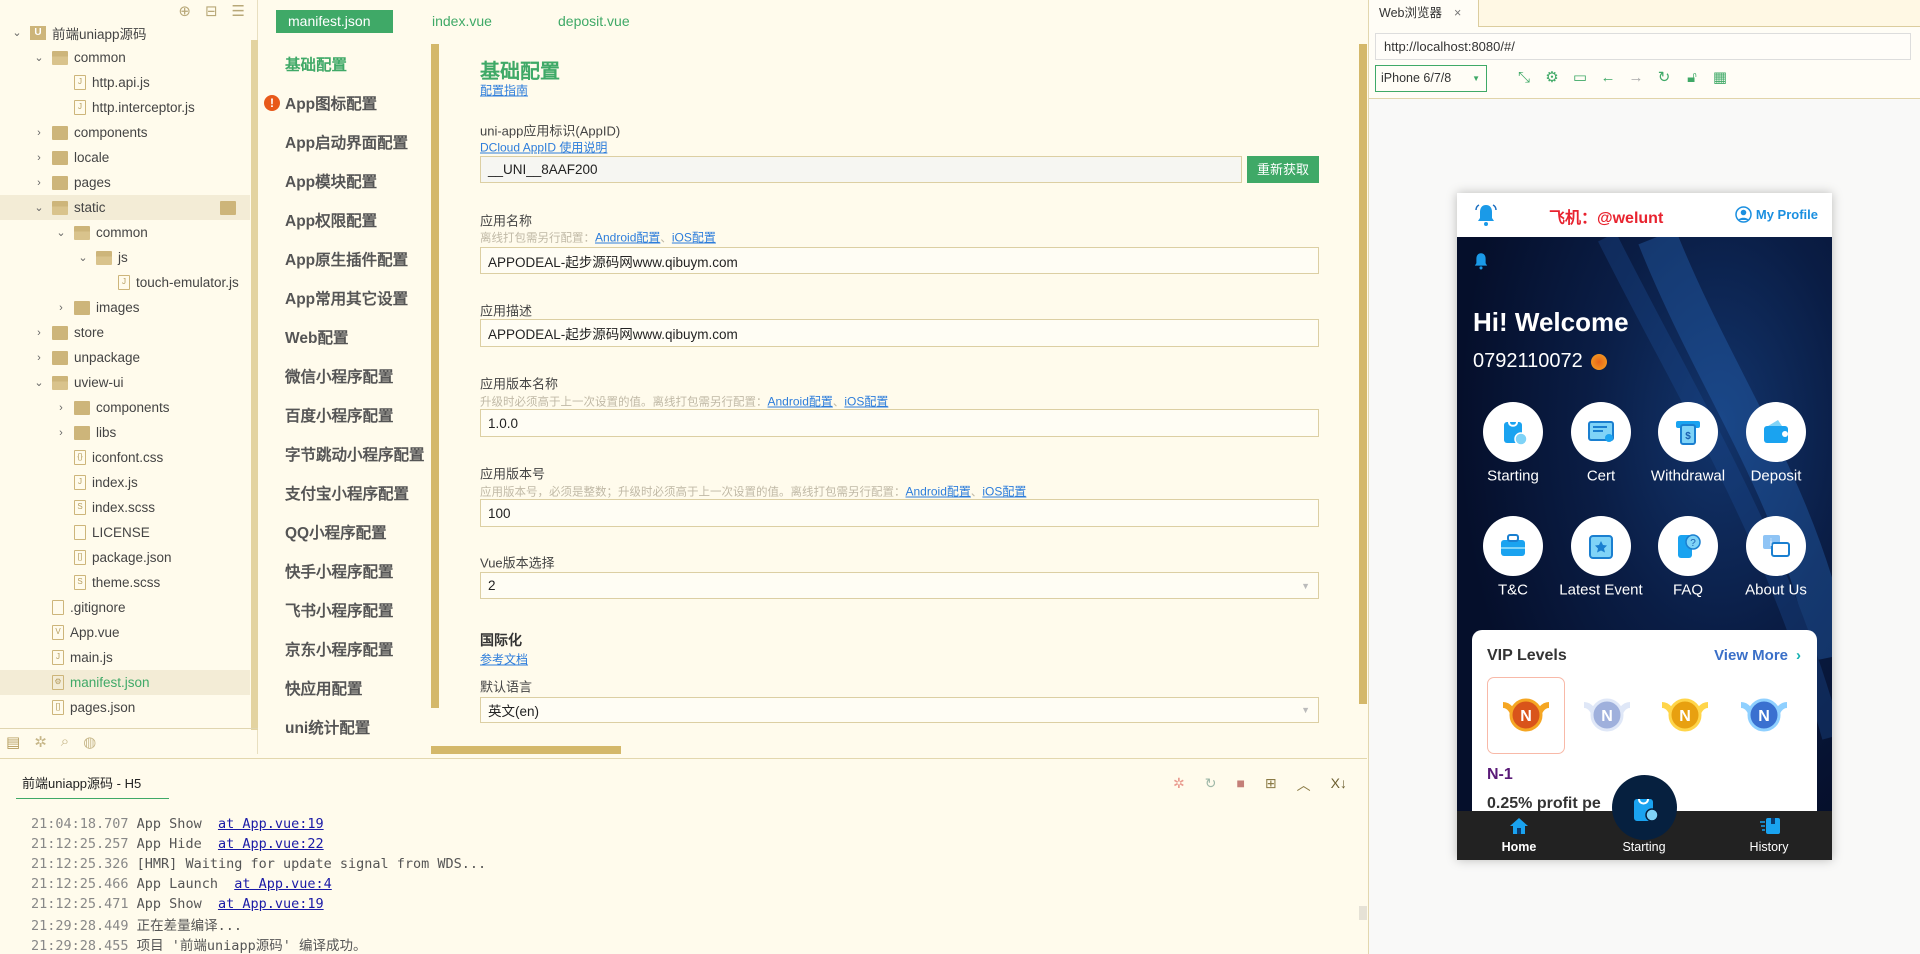  Describe the element at coordinates (1688, 546) in the screenshot. I see `grid-item-faq: ?` at that location.